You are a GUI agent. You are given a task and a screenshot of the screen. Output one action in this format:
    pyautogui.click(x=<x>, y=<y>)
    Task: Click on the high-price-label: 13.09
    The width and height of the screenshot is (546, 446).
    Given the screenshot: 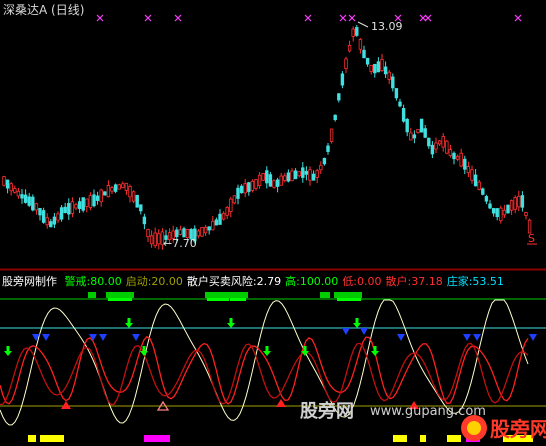 What is the action you would take?
    pyautogui.click(x=387, y=26)
    